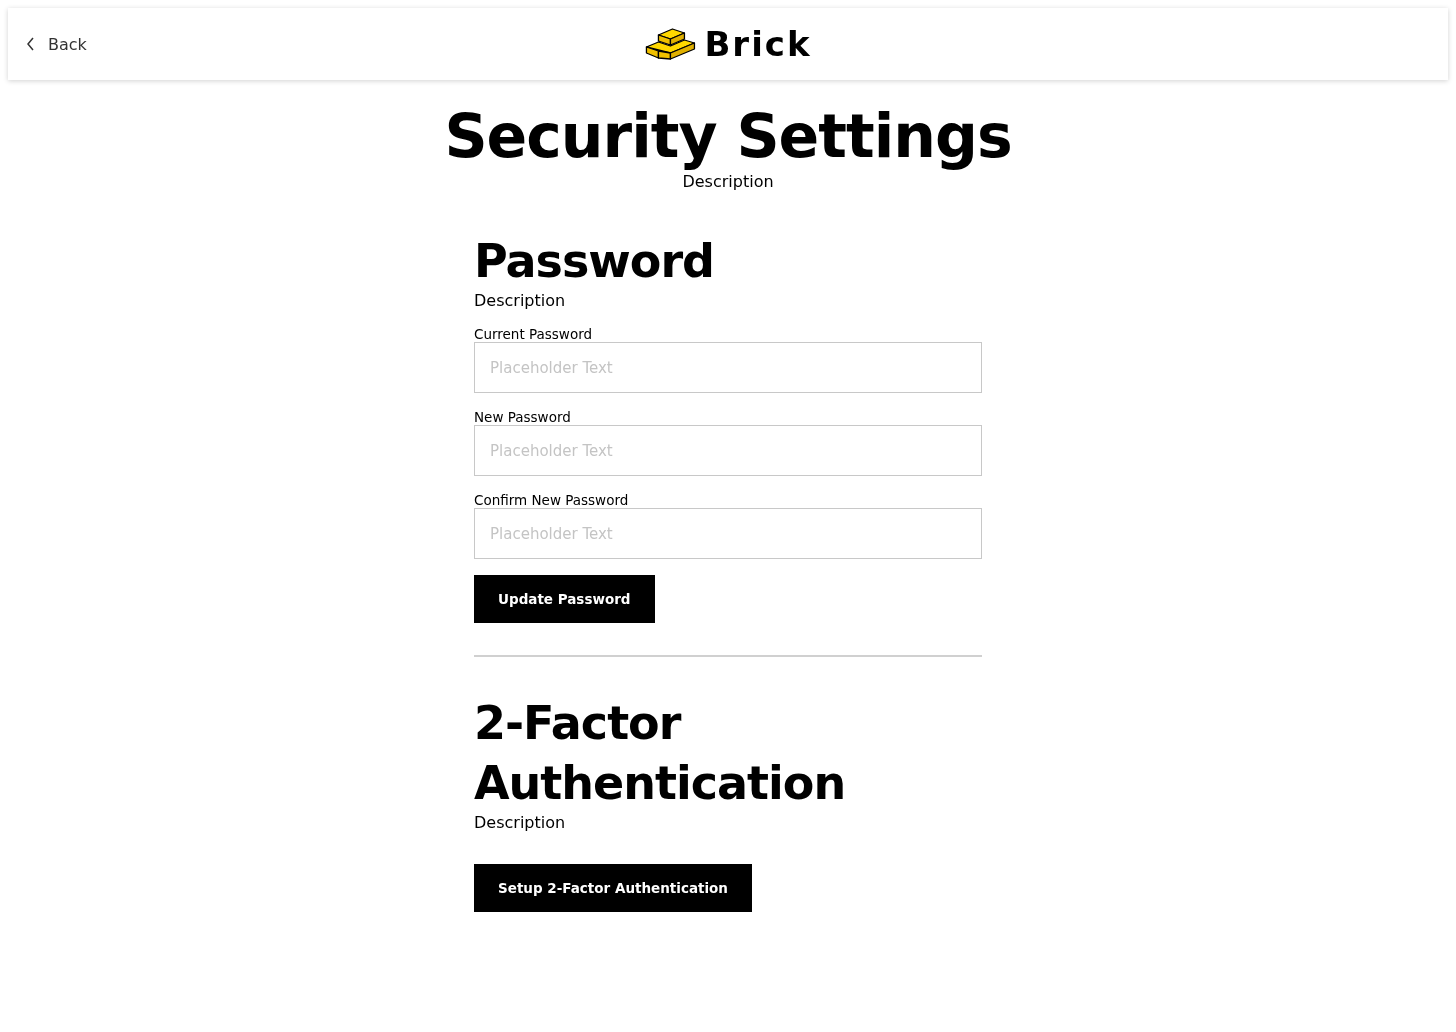  Describe the element at coordinates (613, 888) in the screenshot. I see `setup-button: Setup 2-Factor Authentication` at that location.